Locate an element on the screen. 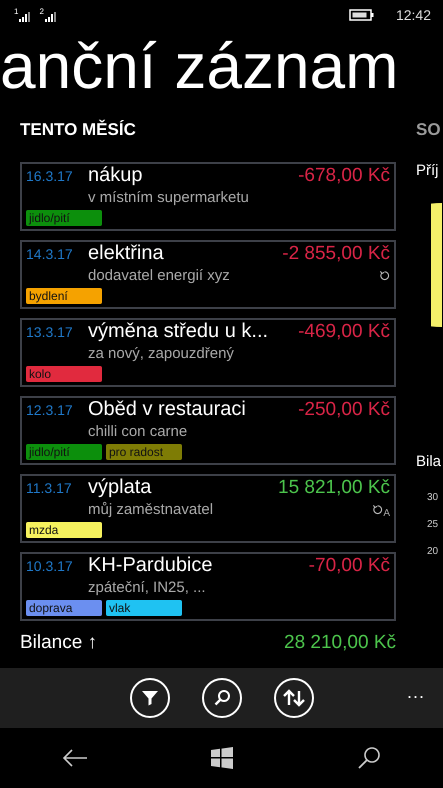 The image size is (443, 788). axis-label: 25 is located at coordinates (433, 524).